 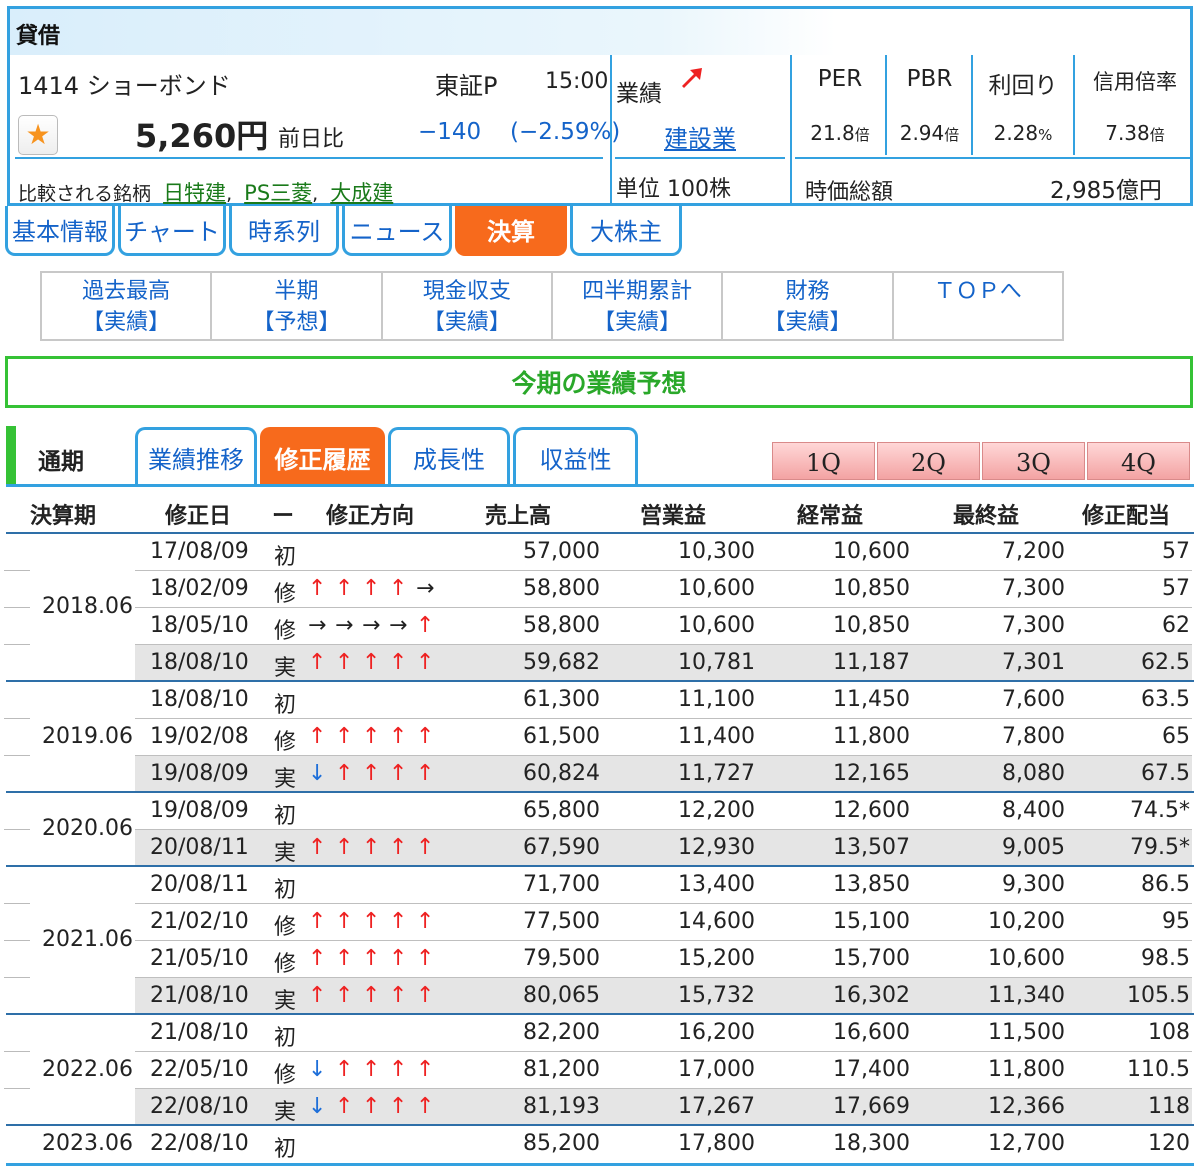 What do you see at coordinates (194, 193) in the screenshot?
I see `compare-link-1: 日特建` at bounding box center [194, 193].